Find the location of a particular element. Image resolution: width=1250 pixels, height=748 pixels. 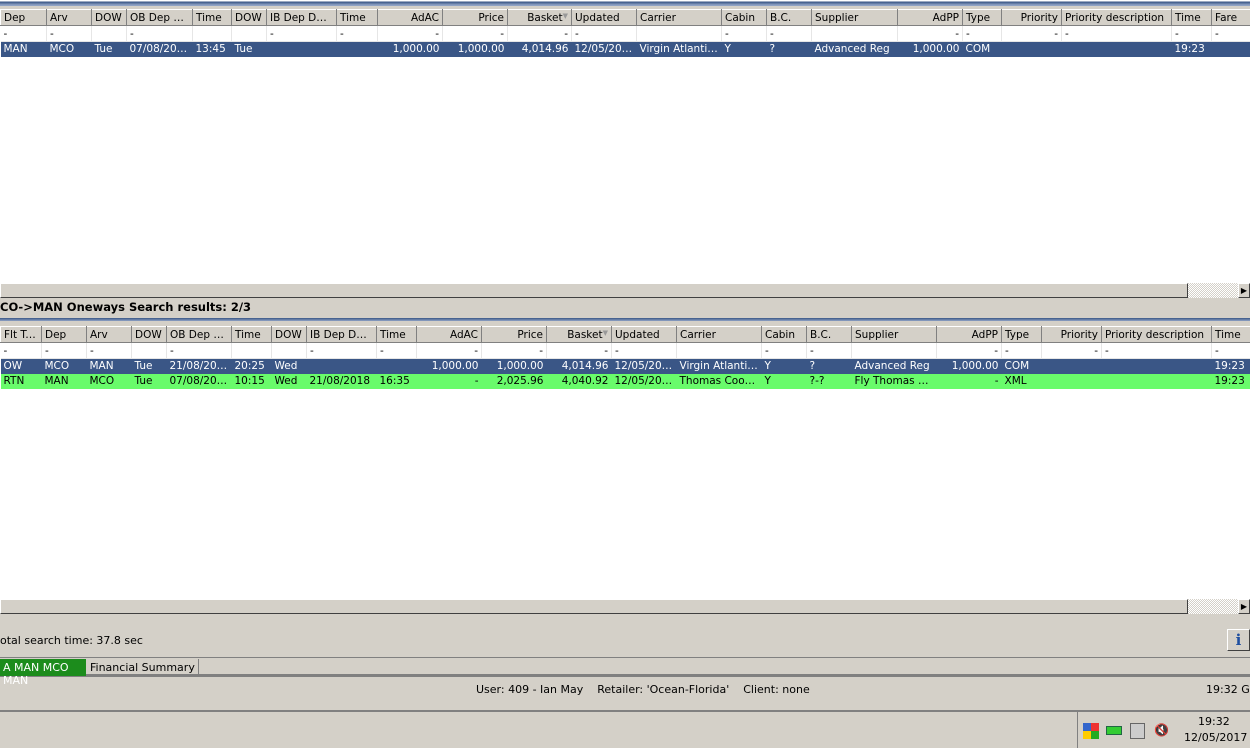

info-button: i is located at coordinates (1238, 640).